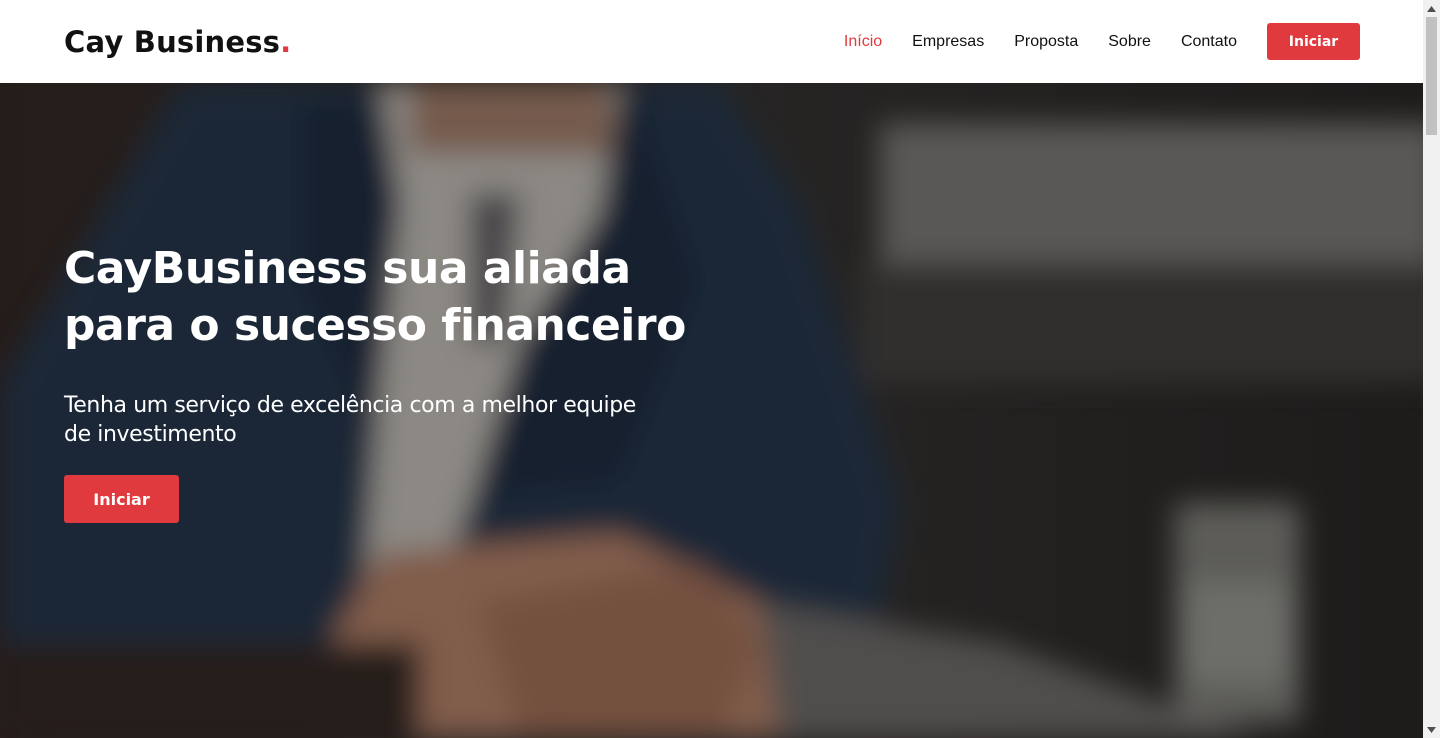 This screenshot has width=1440, height=738. I want to click on nav-link-sobre: Sobre, so click(1129, 42).